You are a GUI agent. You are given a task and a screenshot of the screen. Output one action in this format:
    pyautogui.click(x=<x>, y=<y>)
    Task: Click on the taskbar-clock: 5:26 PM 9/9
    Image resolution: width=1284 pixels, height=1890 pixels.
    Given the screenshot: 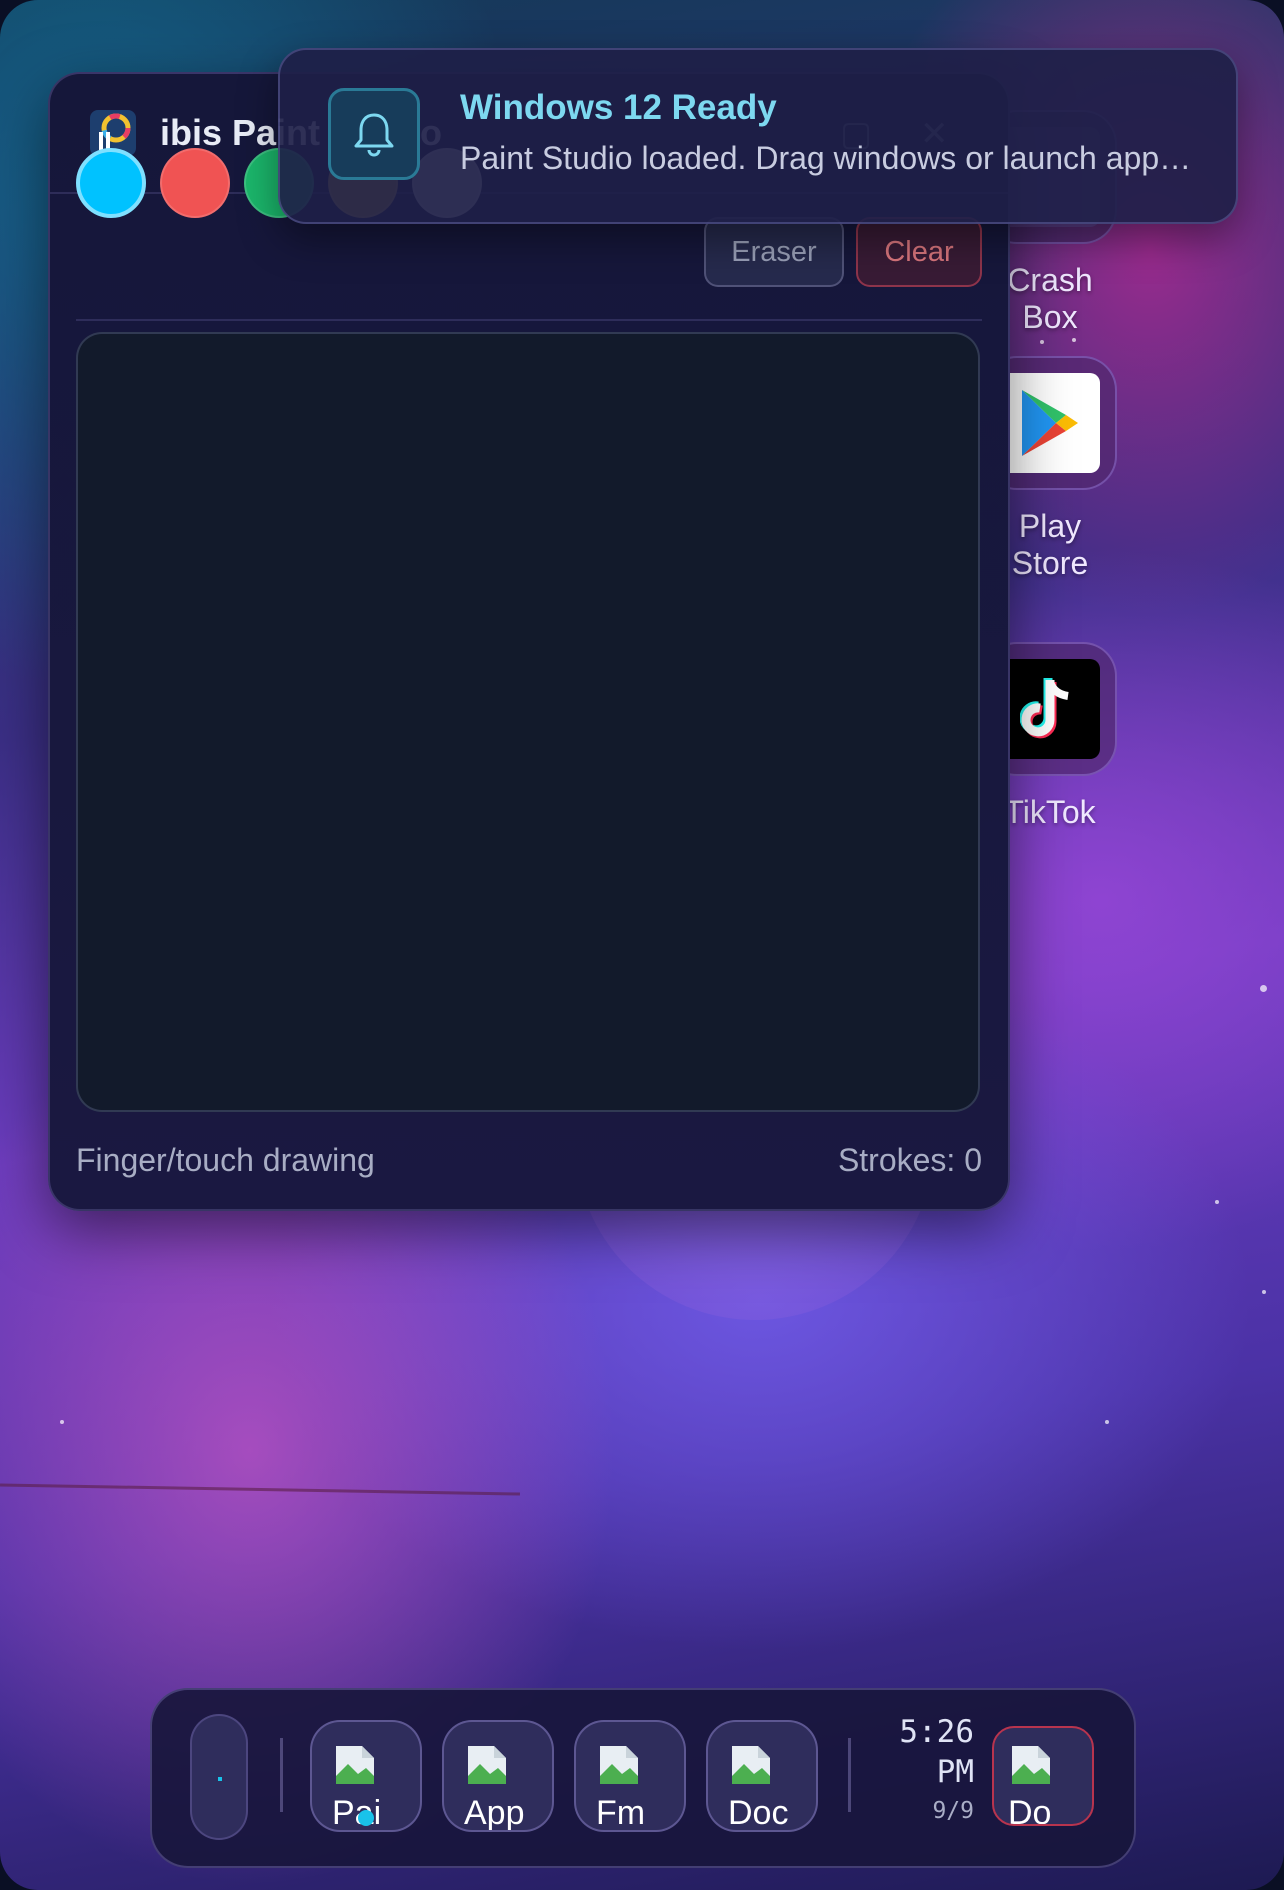 What is the action you would take?
    pyautogui.click(x=936, y=1768)
    